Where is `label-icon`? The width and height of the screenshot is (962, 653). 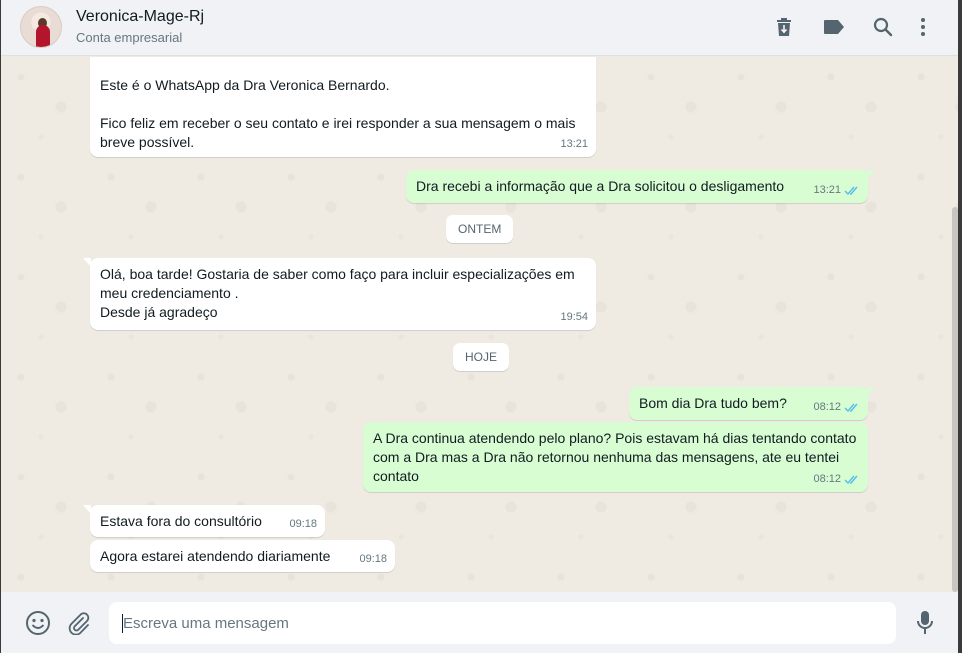 label-icon is located at coordinates (834, 27).